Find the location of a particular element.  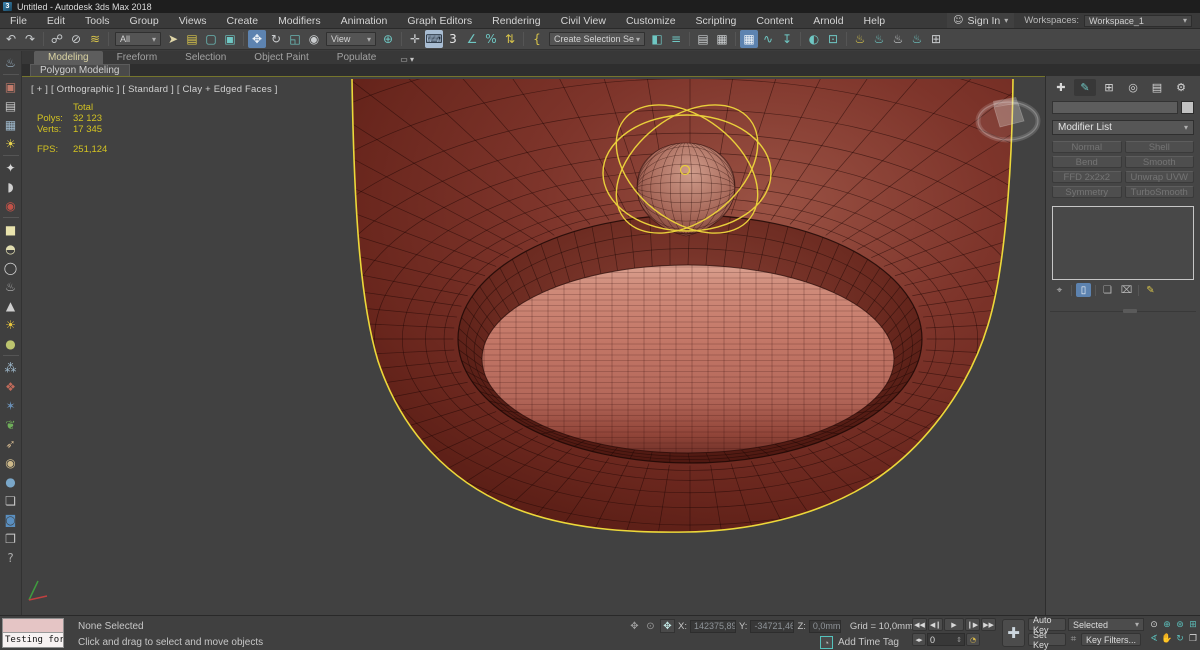

next-frame-button: ❙▶ is located at coordinates (972, 624).